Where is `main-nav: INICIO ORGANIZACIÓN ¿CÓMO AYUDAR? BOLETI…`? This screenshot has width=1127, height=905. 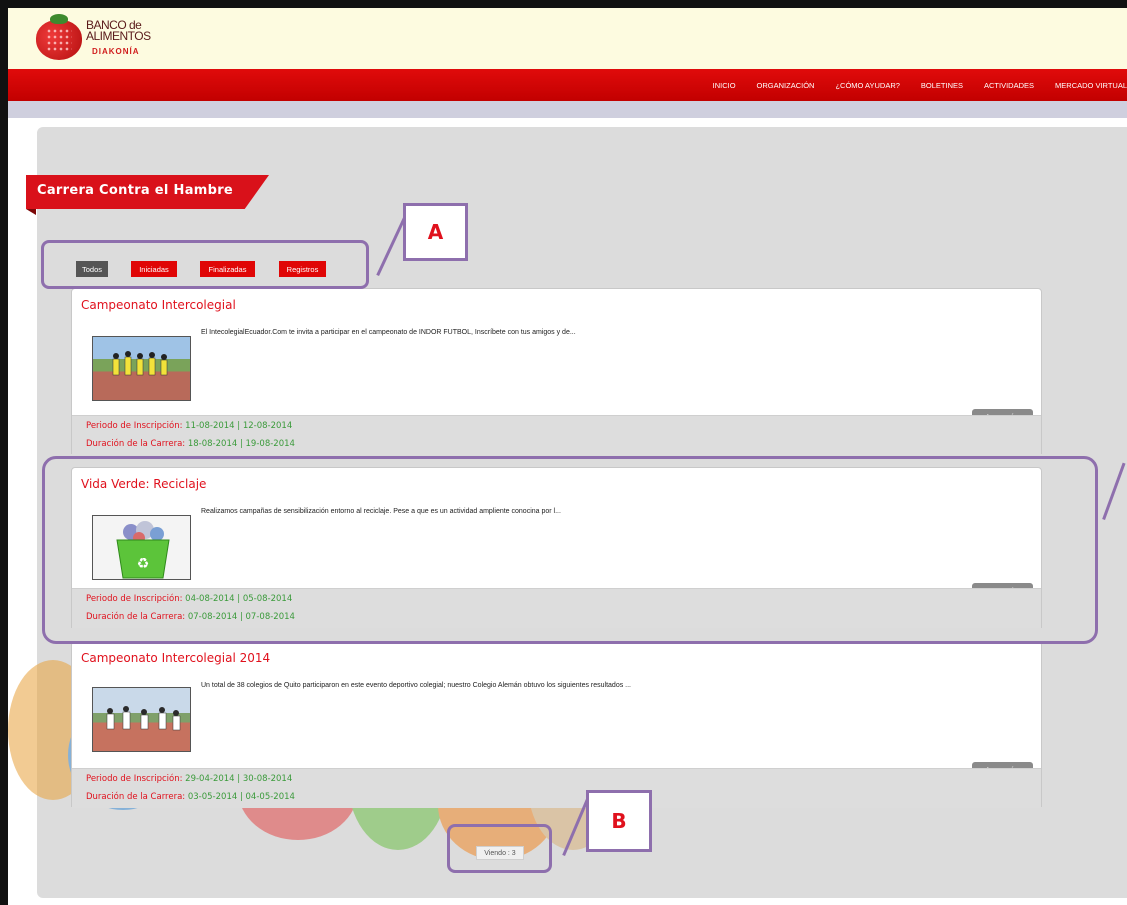
main-nav: INICIO ORGANIZACIÓN ¿CÓMO AYUDAR? BOLETI… is located at coordinates (567, 85).